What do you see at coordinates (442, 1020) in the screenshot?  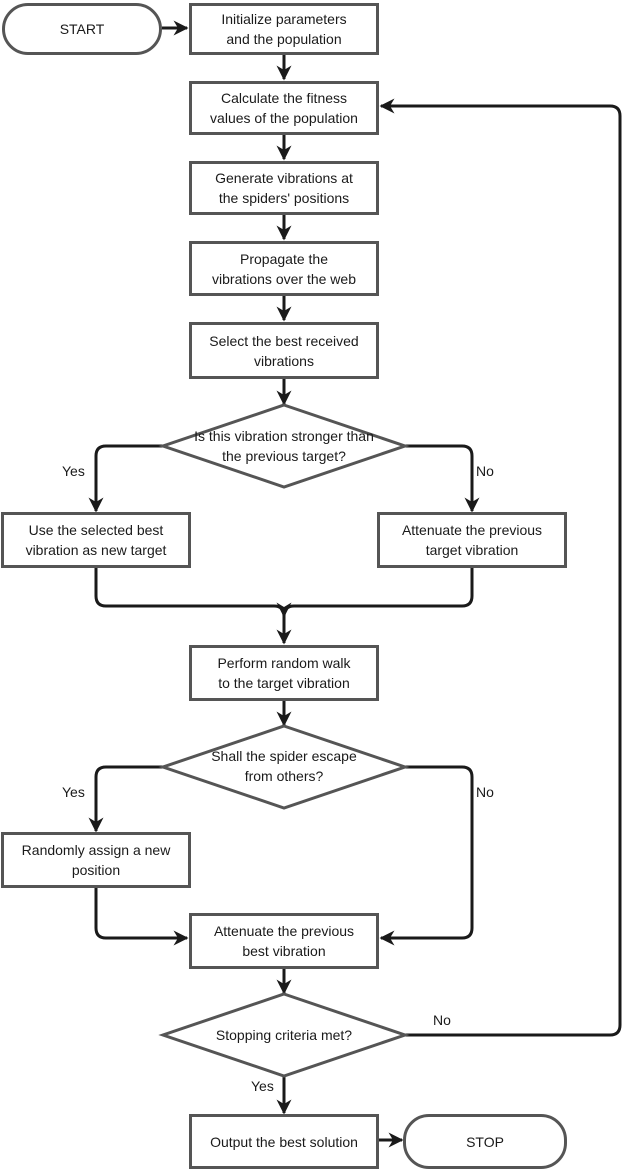 I see `decision-stopping-no-label: No` at bounding box center [442, 1020].